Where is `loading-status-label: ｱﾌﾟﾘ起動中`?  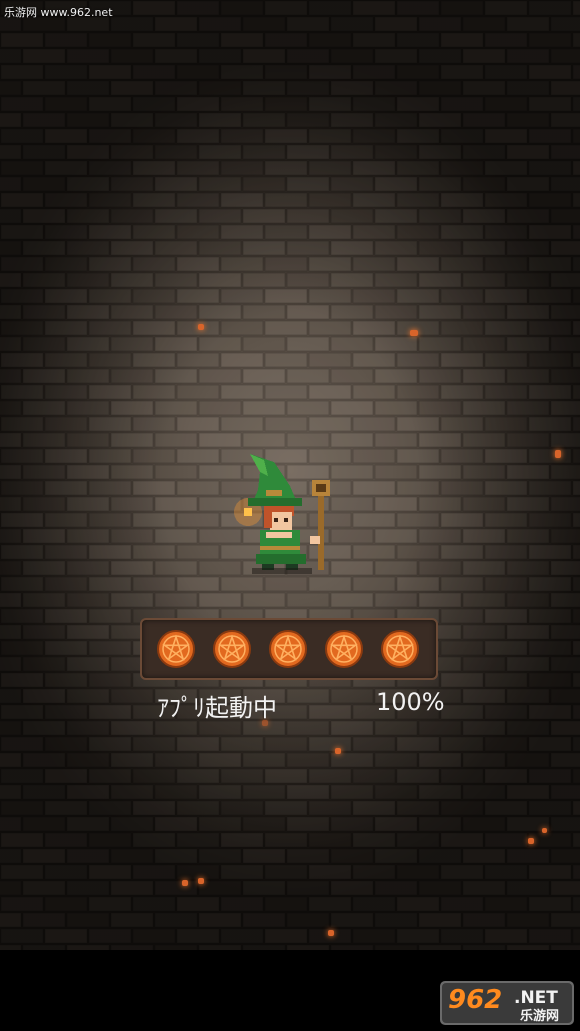
loading-status-label: ｱﾌﾟﾘ起動中 is located at coordinates (217, 708).